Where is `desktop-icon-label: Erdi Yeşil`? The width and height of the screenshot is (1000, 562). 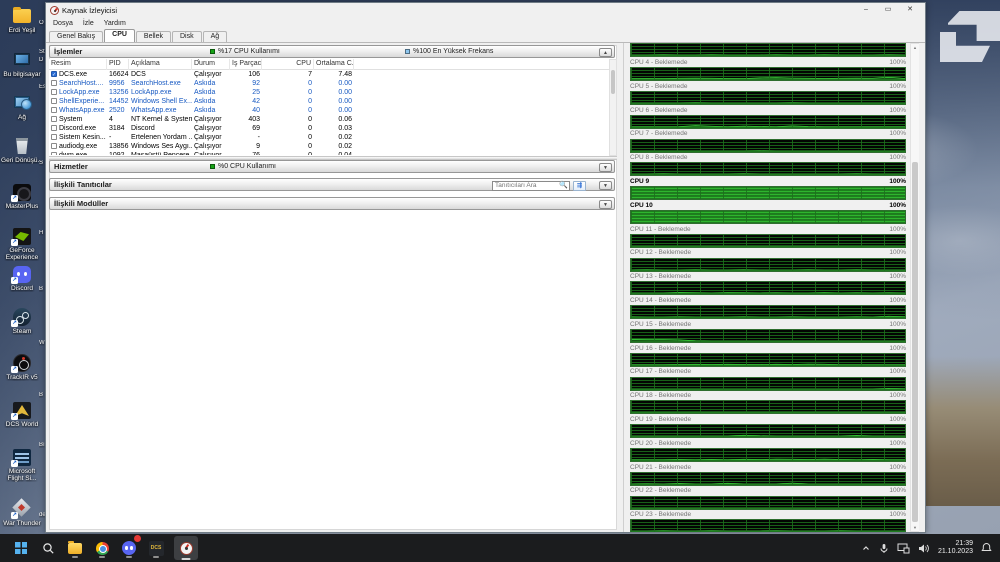
desktop-icon-label: Erdi Yeşil is located at coordinates (22, 30).